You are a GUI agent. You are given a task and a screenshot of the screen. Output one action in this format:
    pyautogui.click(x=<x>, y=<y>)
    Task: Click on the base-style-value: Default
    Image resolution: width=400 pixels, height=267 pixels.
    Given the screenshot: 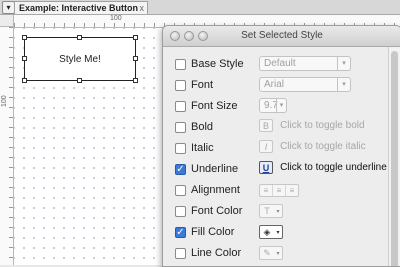 What is the action you would take?
    pyautogui.click(x=280, y=63)
    